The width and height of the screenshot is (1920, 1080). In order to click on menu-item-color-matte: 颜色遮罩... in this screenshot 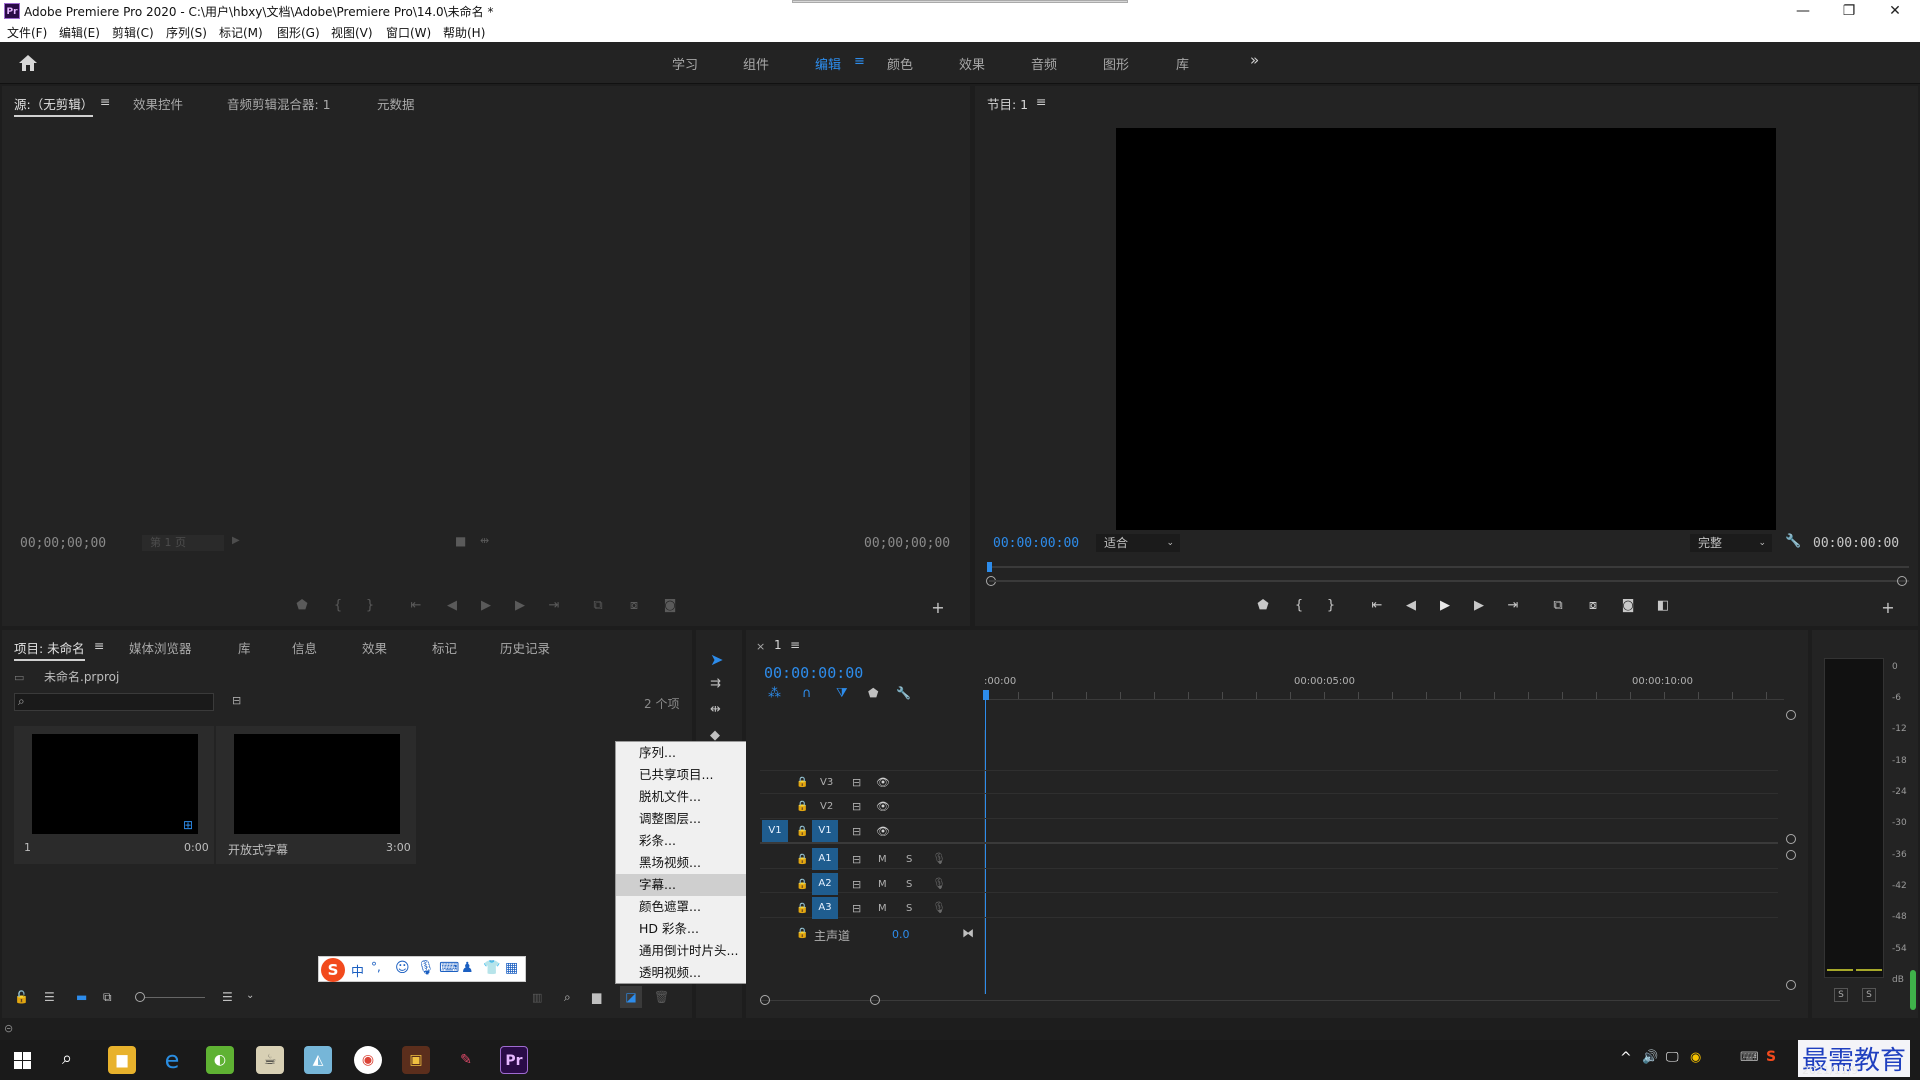, I will do `click(687, 907)`.